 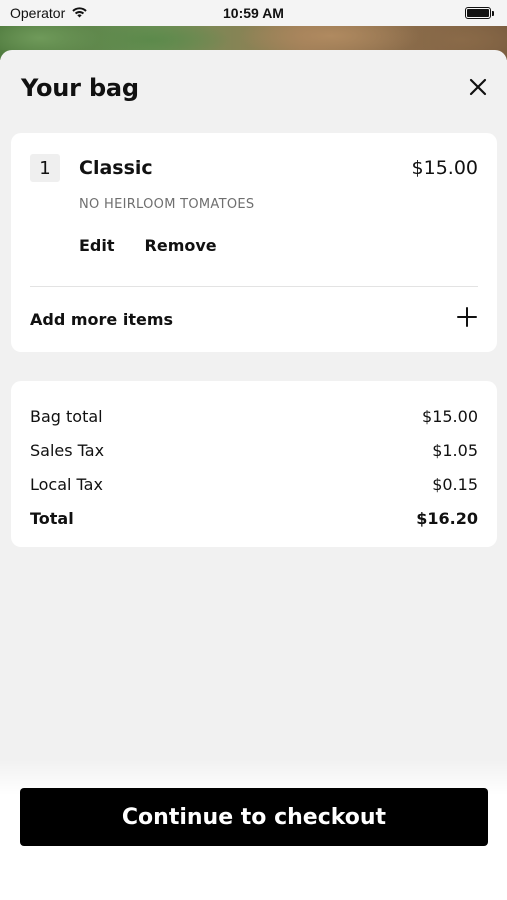 What do you see at coordinates (455, 484) in the screenshot?
I see `local-tax-value: $0.15` at bounding box center [455, 484].